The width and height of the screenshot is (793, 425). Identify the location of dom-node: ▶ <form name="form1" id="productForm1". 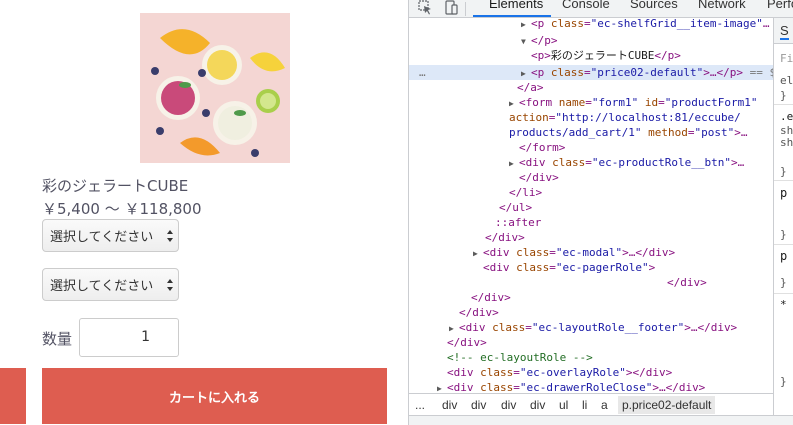
(591, 102).